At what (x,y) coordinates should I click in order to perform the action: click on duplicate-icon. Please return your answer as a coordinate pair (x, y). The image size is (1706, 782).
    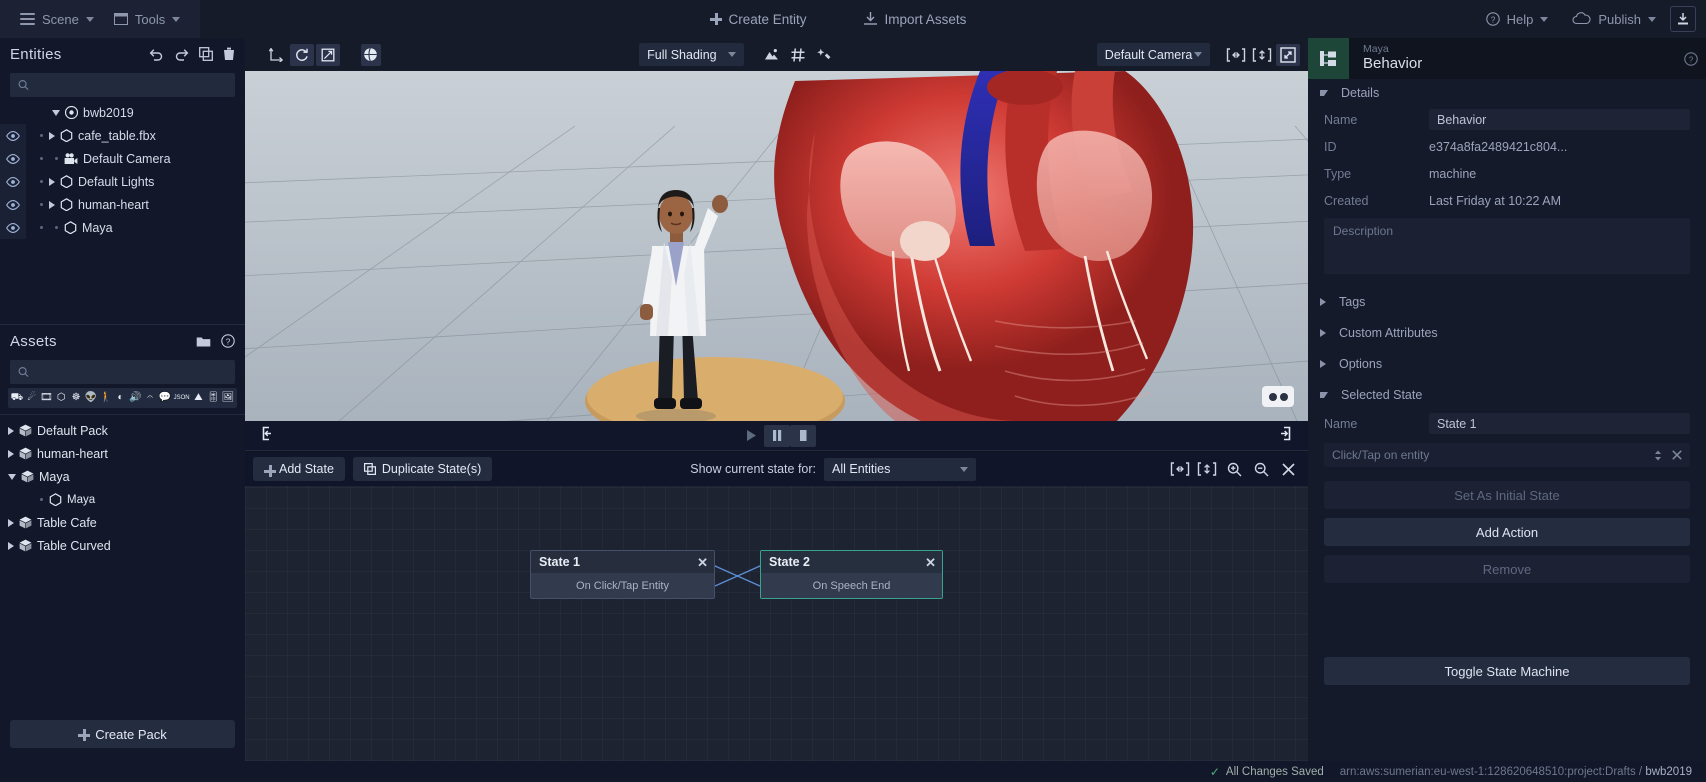
    Looking at the image, I should click on (206, 54).